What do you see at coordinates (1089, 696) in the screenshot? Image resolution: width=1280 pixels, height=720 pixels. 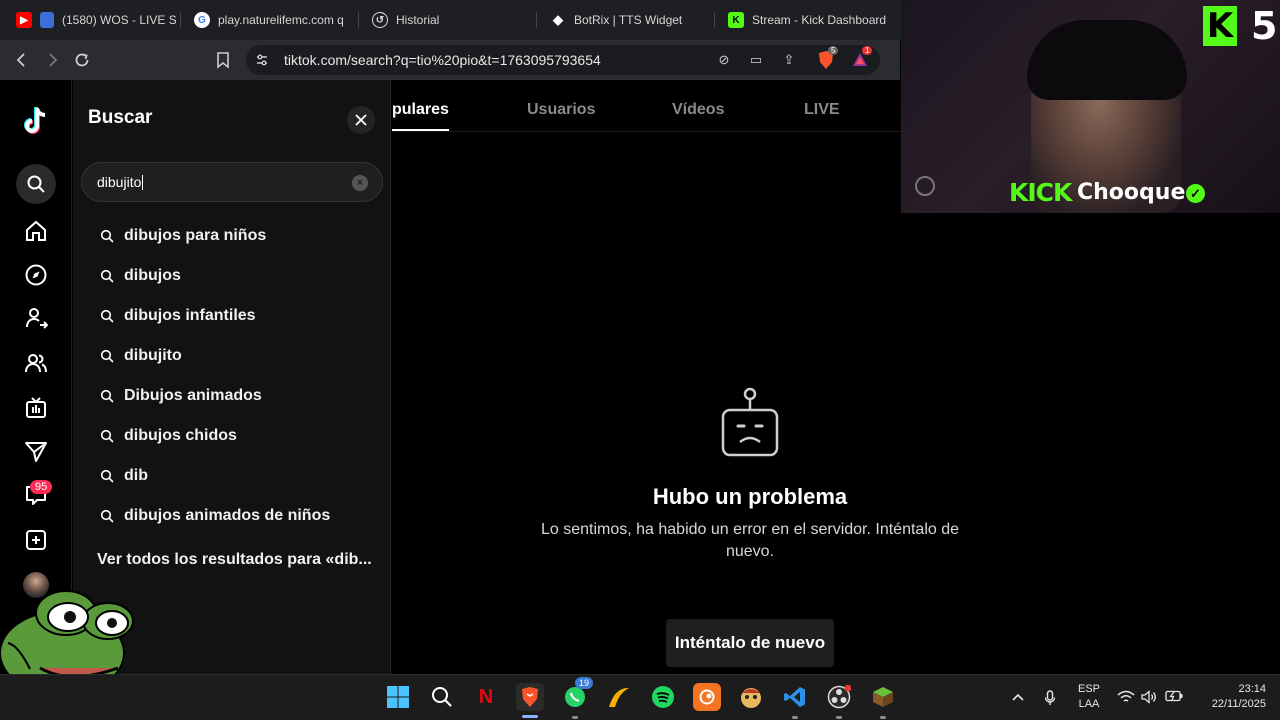 I see `language-indicator: ESP LAA` at bounding box center [1089, 696].